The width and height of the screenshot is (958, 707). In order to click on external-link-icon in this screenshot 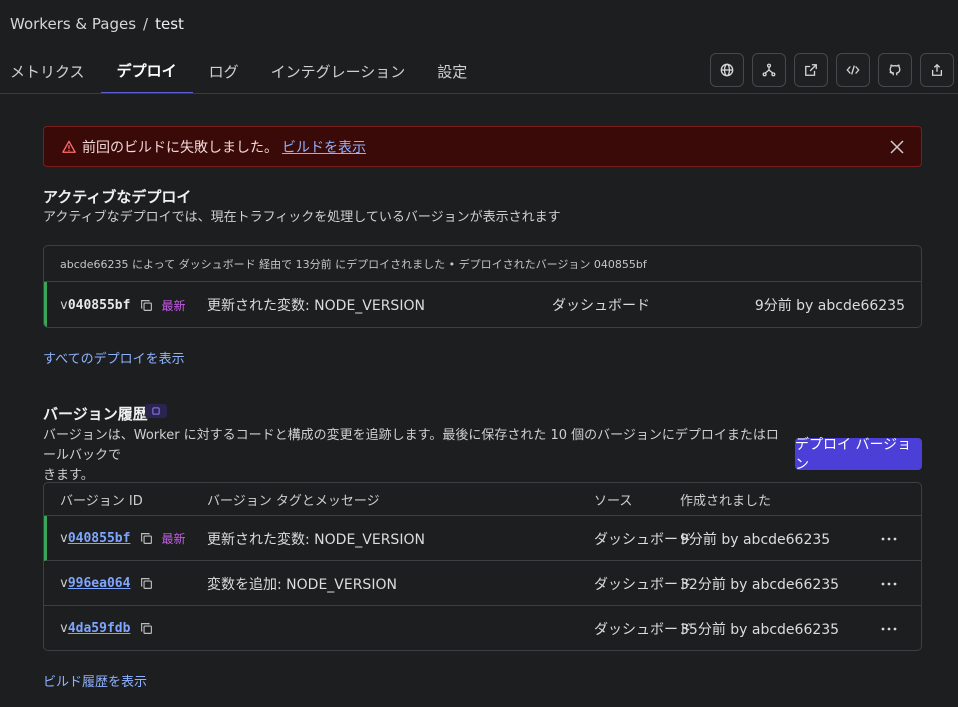, I will do `click(811, 70)`.